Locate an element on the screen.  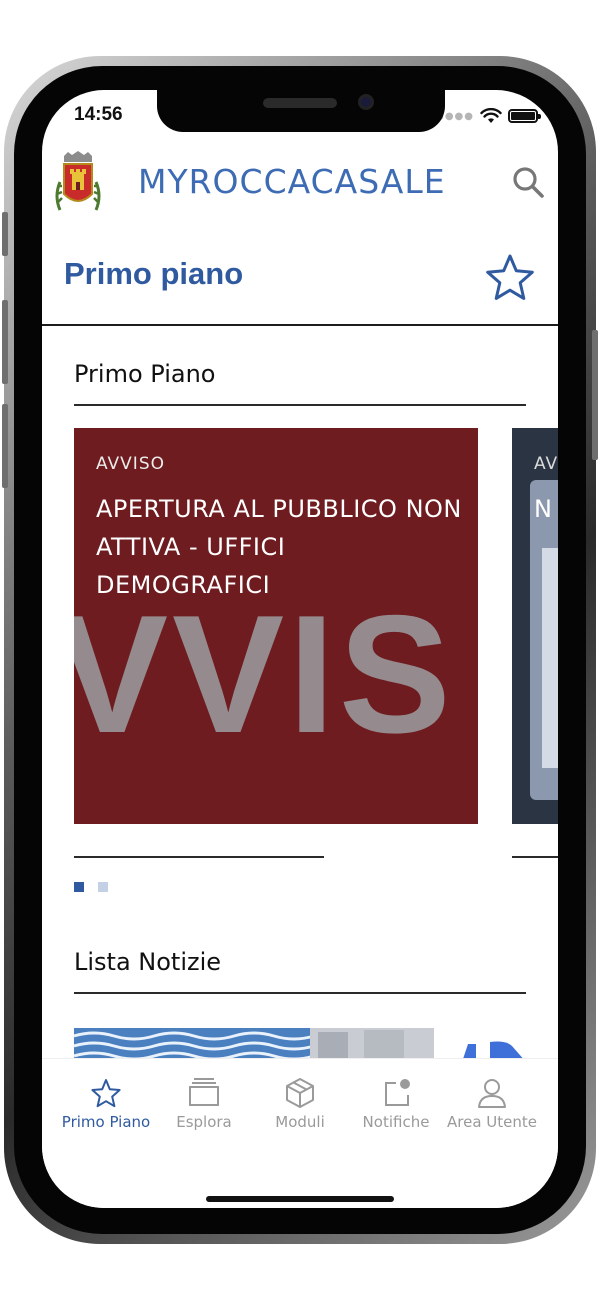
search-icon is located at coordinates (528, 182).